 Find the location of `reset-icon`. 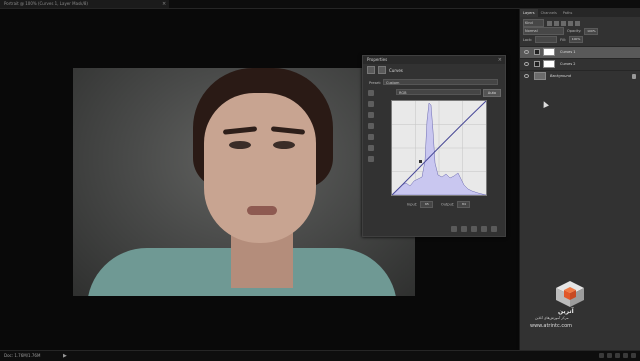

reset-icon is located at coordinates (474, 229).